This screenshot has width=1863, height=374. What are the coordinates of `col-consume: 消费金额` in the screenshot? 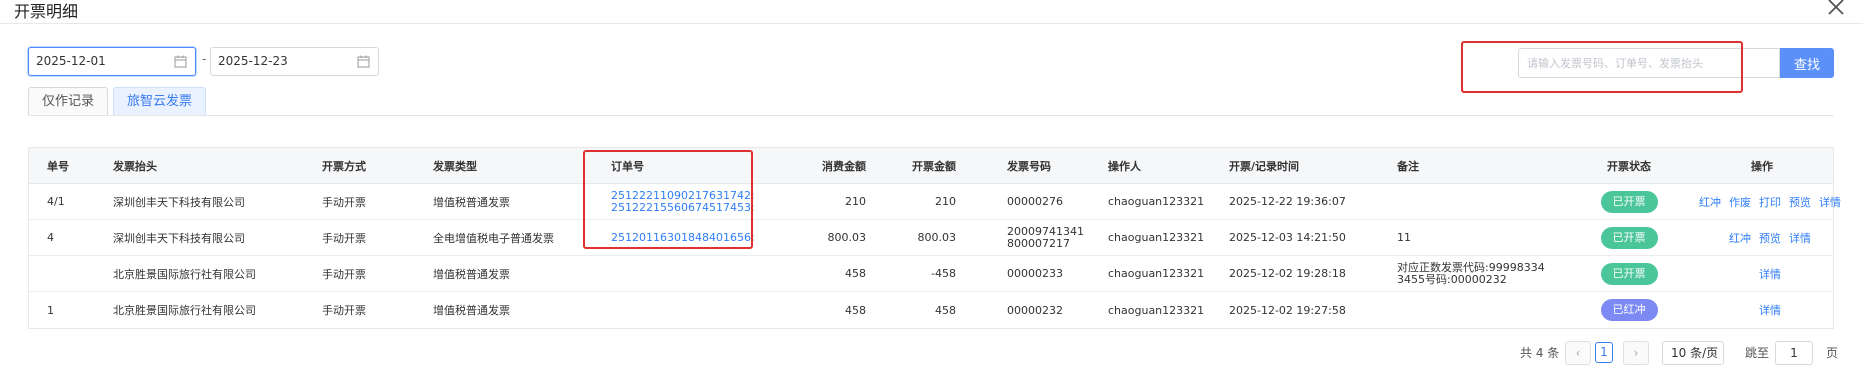 It's located at (844, 166).